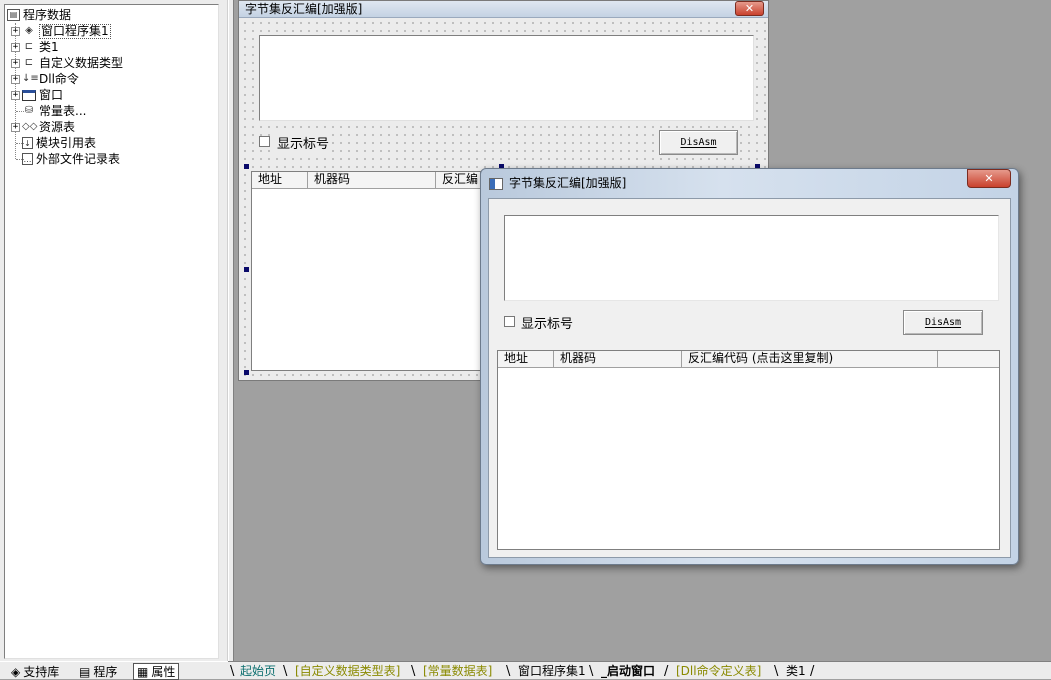 This screenshot has height=680, width=1051. Describe the element at coordinates (85, 671) in the screenshot. I see `program-icon: ▤` at that location.